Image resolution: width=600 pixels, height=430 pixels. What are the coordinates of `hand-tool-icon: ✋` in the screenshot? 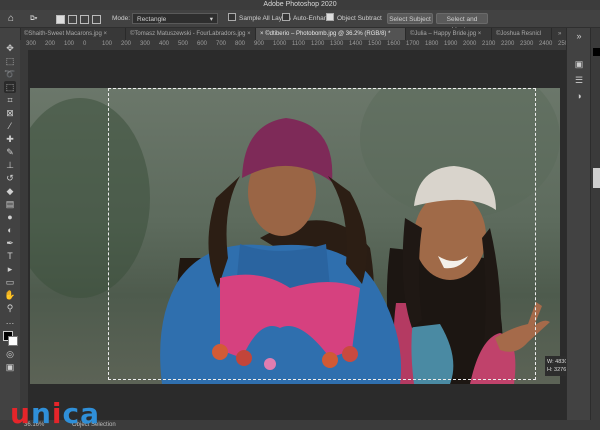 It's located at (10, 295).